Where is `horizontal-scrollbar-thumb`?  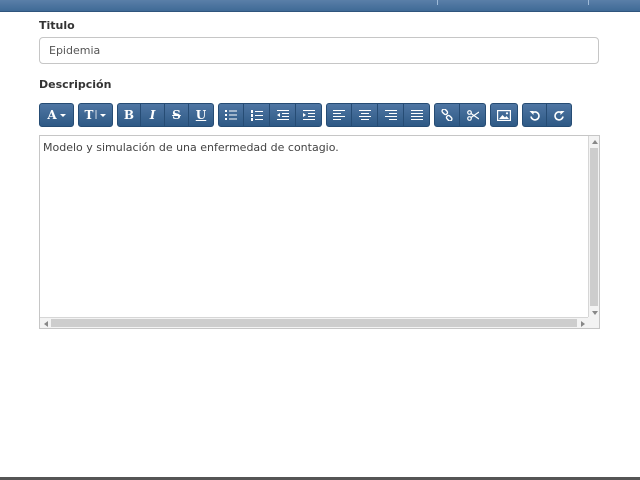 horizontal-scrollbar-thumb is located at coordinates (314, 323).